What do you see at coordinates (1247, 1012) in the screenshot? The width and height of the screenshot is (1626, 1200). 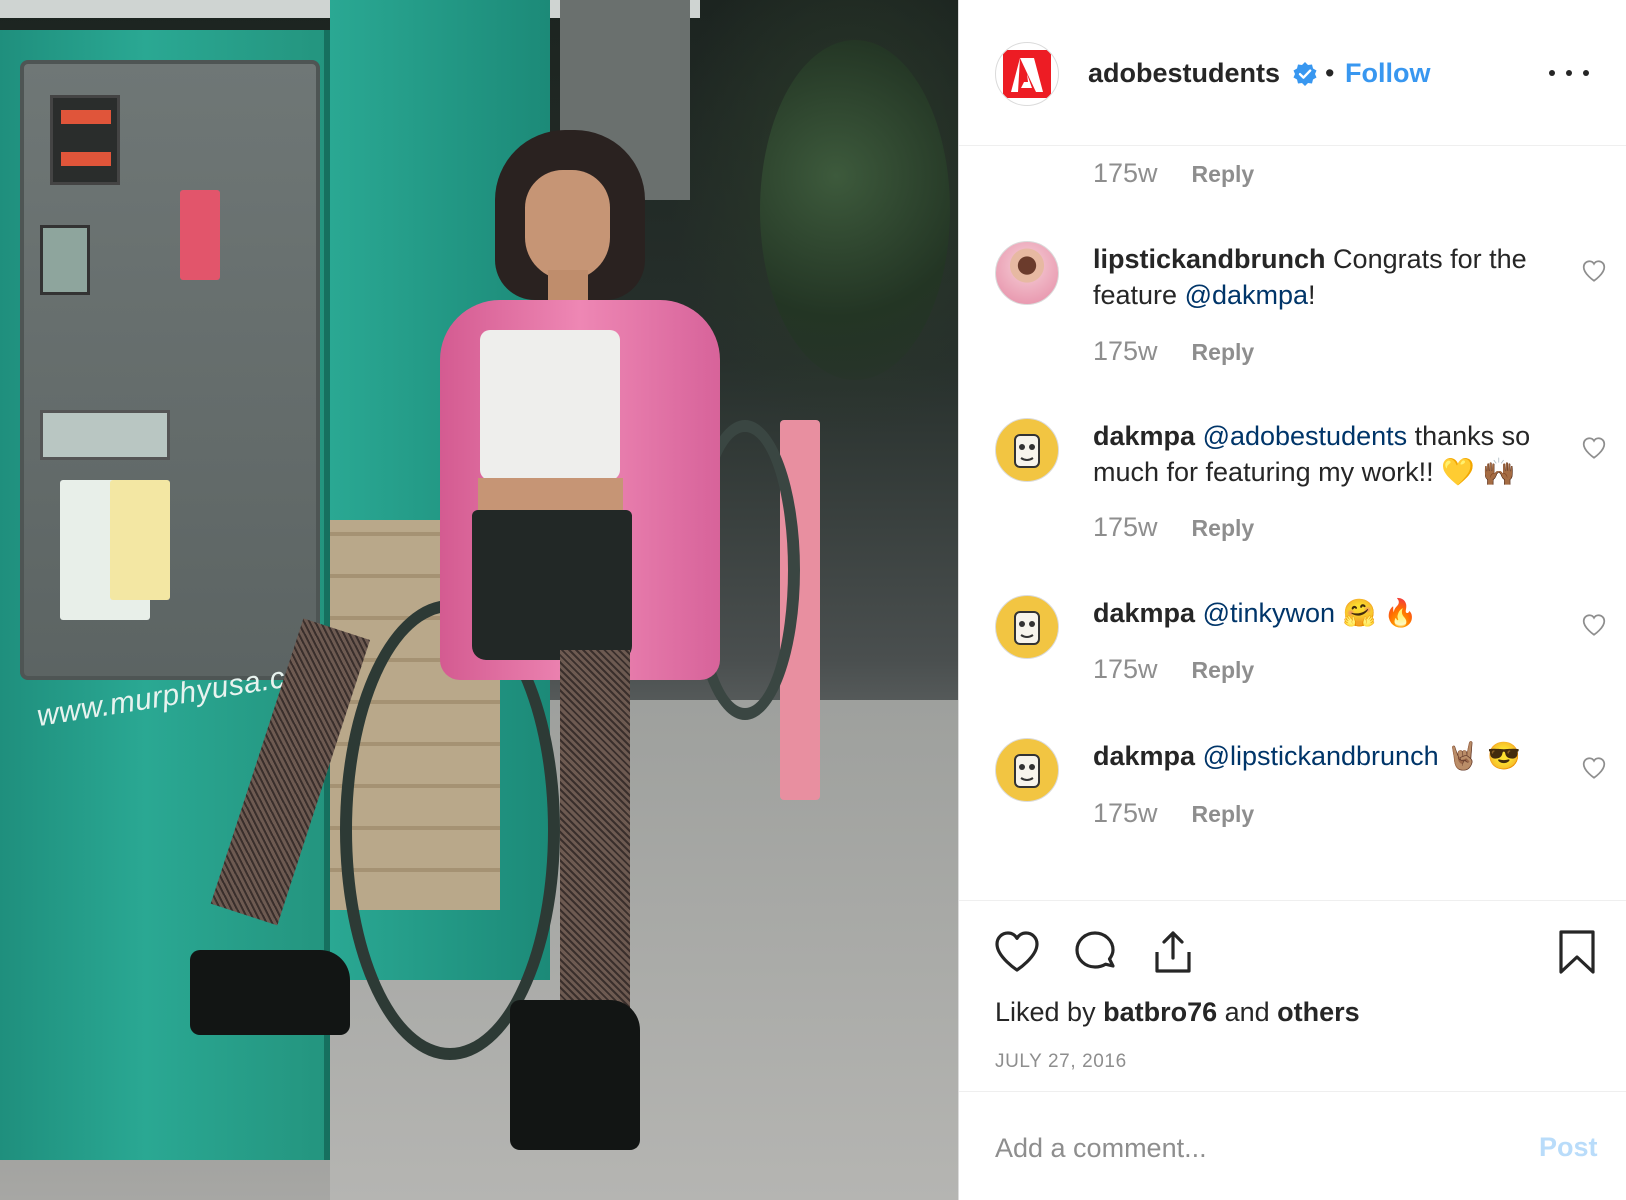 I see `liked-by-mid: and` at bounding box center [1247, 1012].